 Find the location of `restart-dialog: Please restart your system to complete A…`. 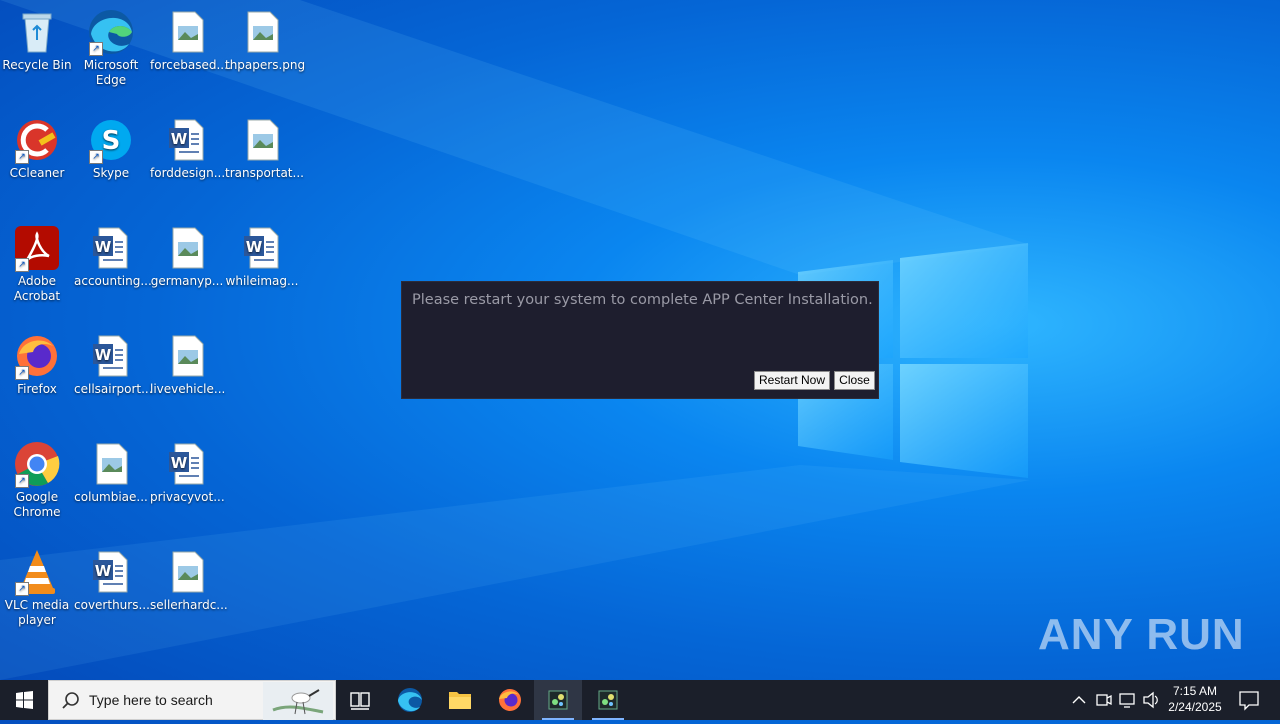

restart-dialog: Please restart your system to complete A… is located at coordinates (640, 340).